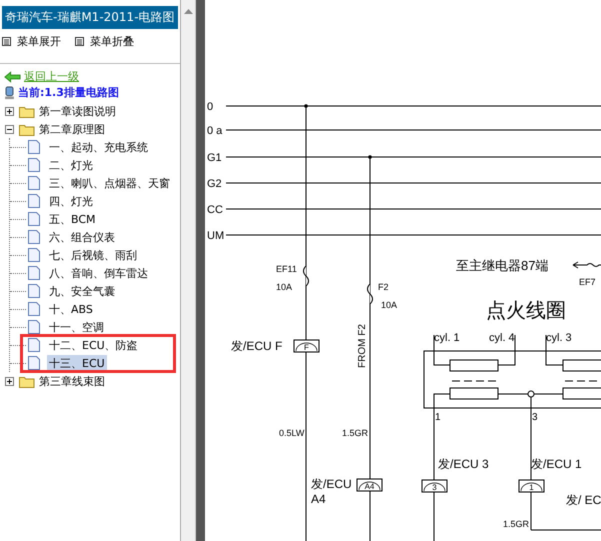 The image size is (601, 541). What do you see at coordinates (362, 346) in the screenshot?
I see `feed-label: FROM F2` at bounding box center [362, 346].